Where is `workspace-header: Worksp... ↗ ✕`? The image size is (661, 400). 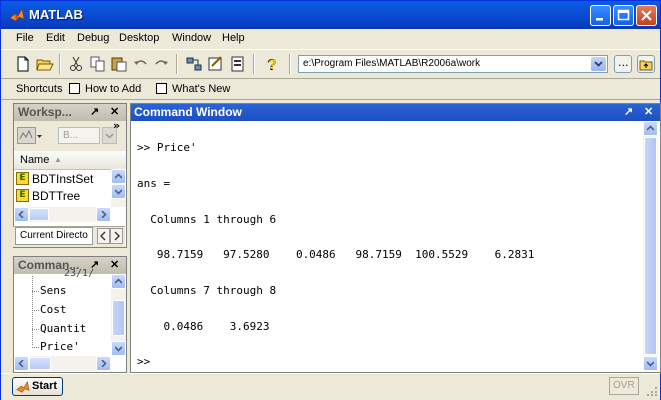
workspace-header: Worksp... ↗ ✕ is located at coordinates (70, 112).